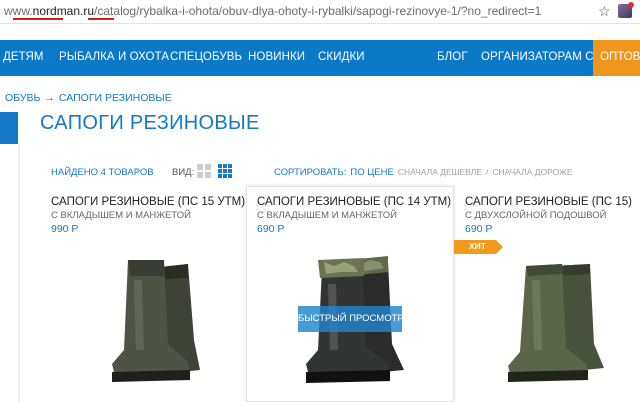 The width and height of the screenshot is (640, 402). Describe the element at coordinates (206, 57) in the screenshot. I see `nav-item-workwear: СПЕЦОБУВЬ` at that location.